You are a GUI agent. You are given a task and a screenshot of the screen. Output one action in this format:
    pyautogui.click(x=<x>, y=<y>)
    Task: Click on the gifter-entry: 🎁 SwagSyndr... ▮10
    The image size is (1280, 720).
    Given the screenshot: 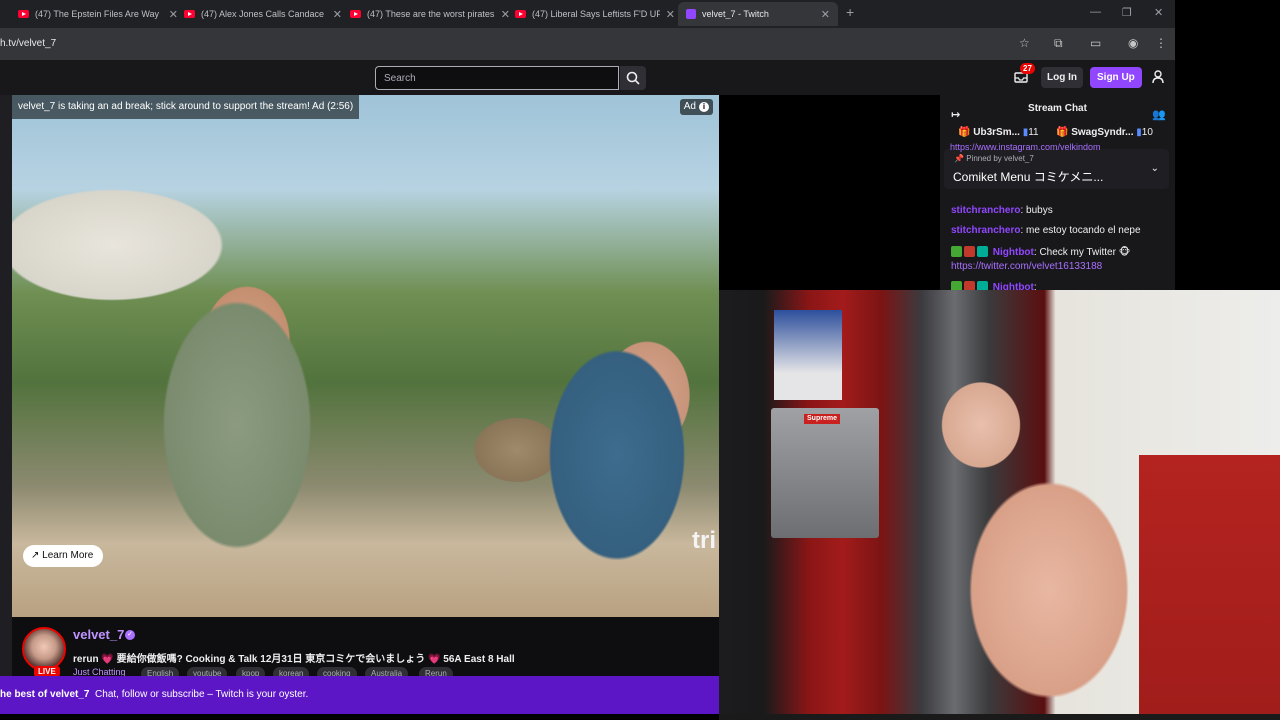 What is the action you would take?
    pyautogui.click(x=1104, y=132)
    